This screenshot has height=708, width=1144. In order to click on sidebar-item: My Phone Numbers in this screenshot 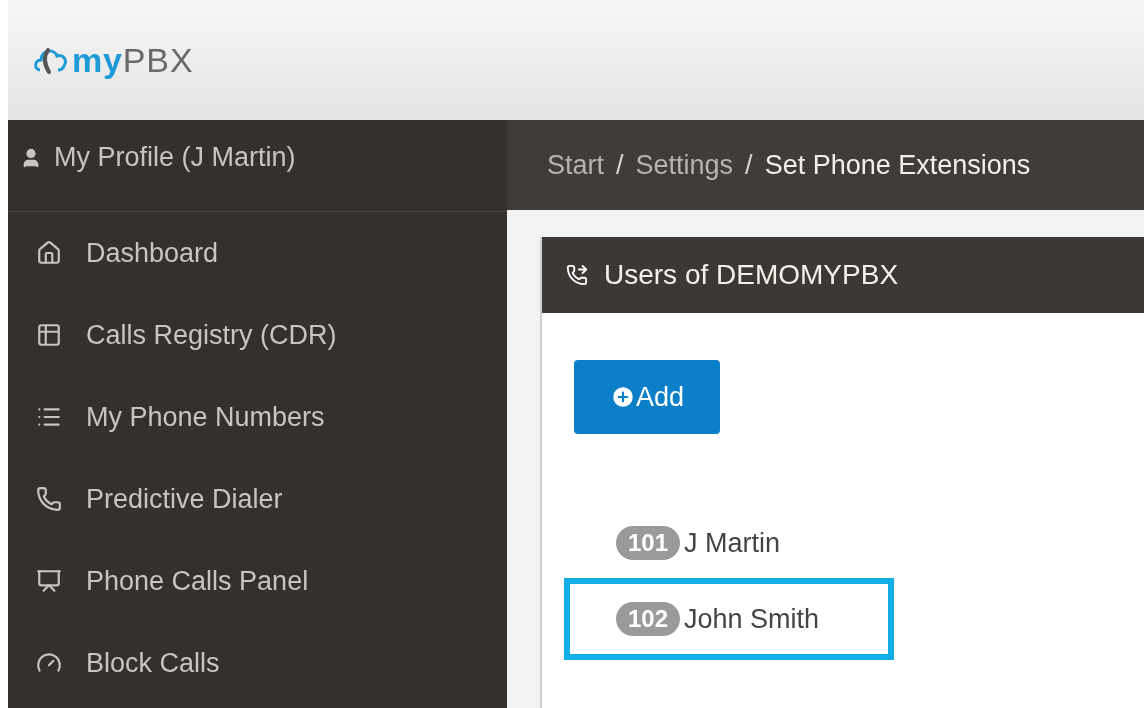, I will do `click(257, 417)`.